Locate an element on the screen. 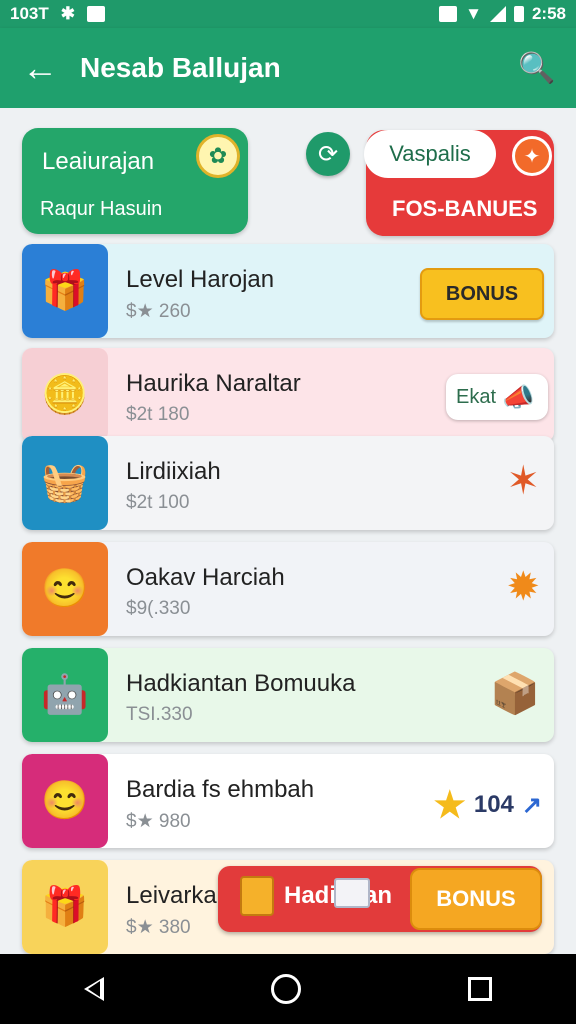 The height and width of the screenshot is (1024, 576). robot-icon: 🤖 is located at coordinates (65, 695).